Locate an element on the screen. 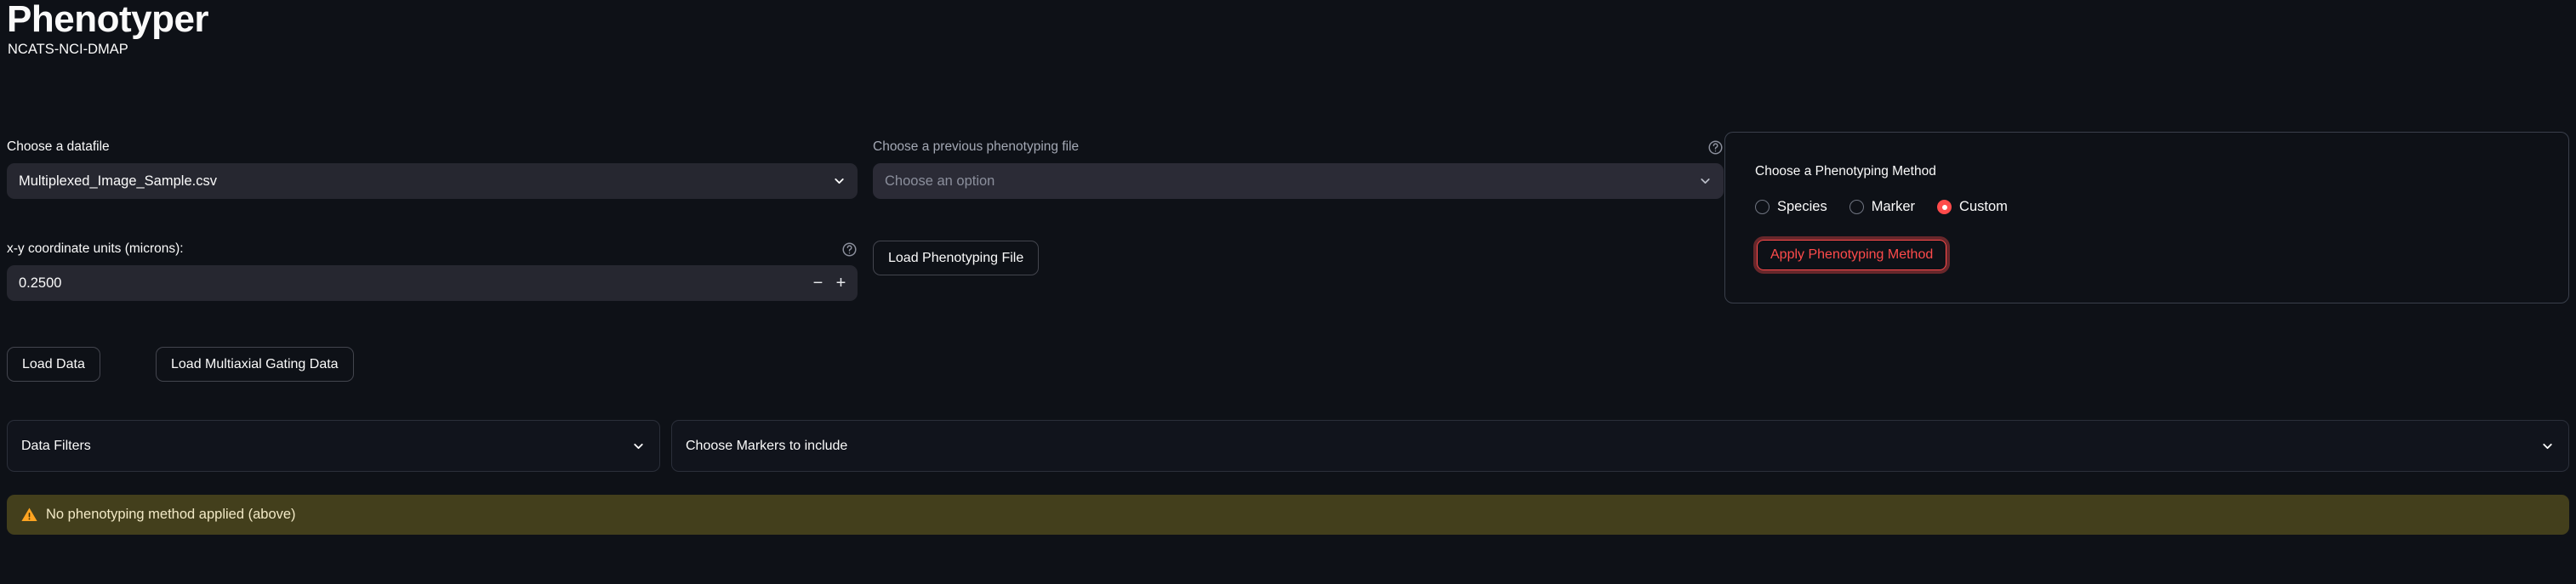  previous-phenotyping-file-label-row: Choose a previous phenotyping file is located at coordinates (1299, 147).